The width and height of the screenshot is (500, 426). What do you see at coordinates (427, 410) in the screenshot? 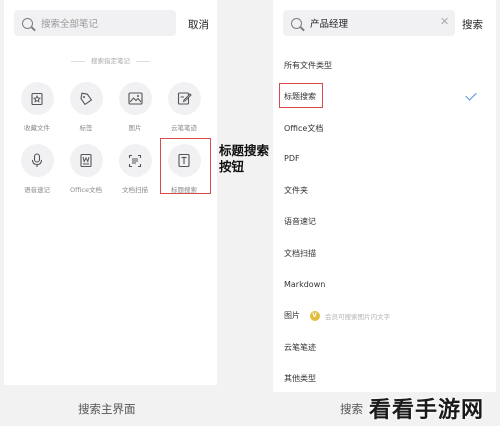
I see `watermark: 看看手游网` at bounding box center [427, 410].